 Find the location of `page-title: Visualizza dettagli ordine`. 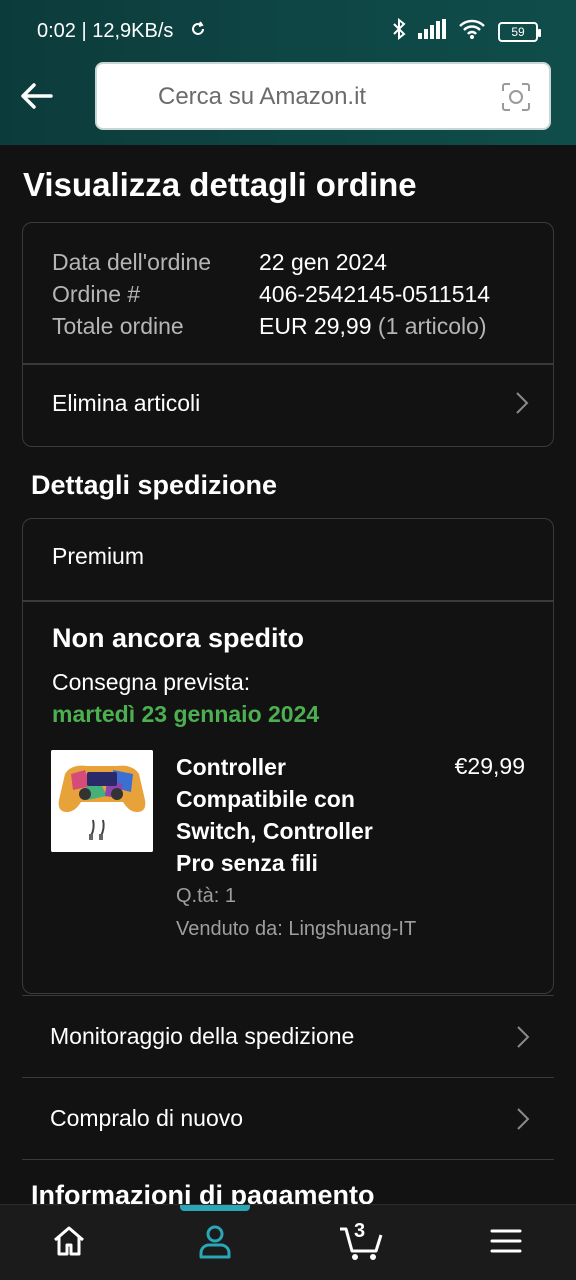

page-title: Visualizza dettagli ordine is located at coordinates (220, 184).